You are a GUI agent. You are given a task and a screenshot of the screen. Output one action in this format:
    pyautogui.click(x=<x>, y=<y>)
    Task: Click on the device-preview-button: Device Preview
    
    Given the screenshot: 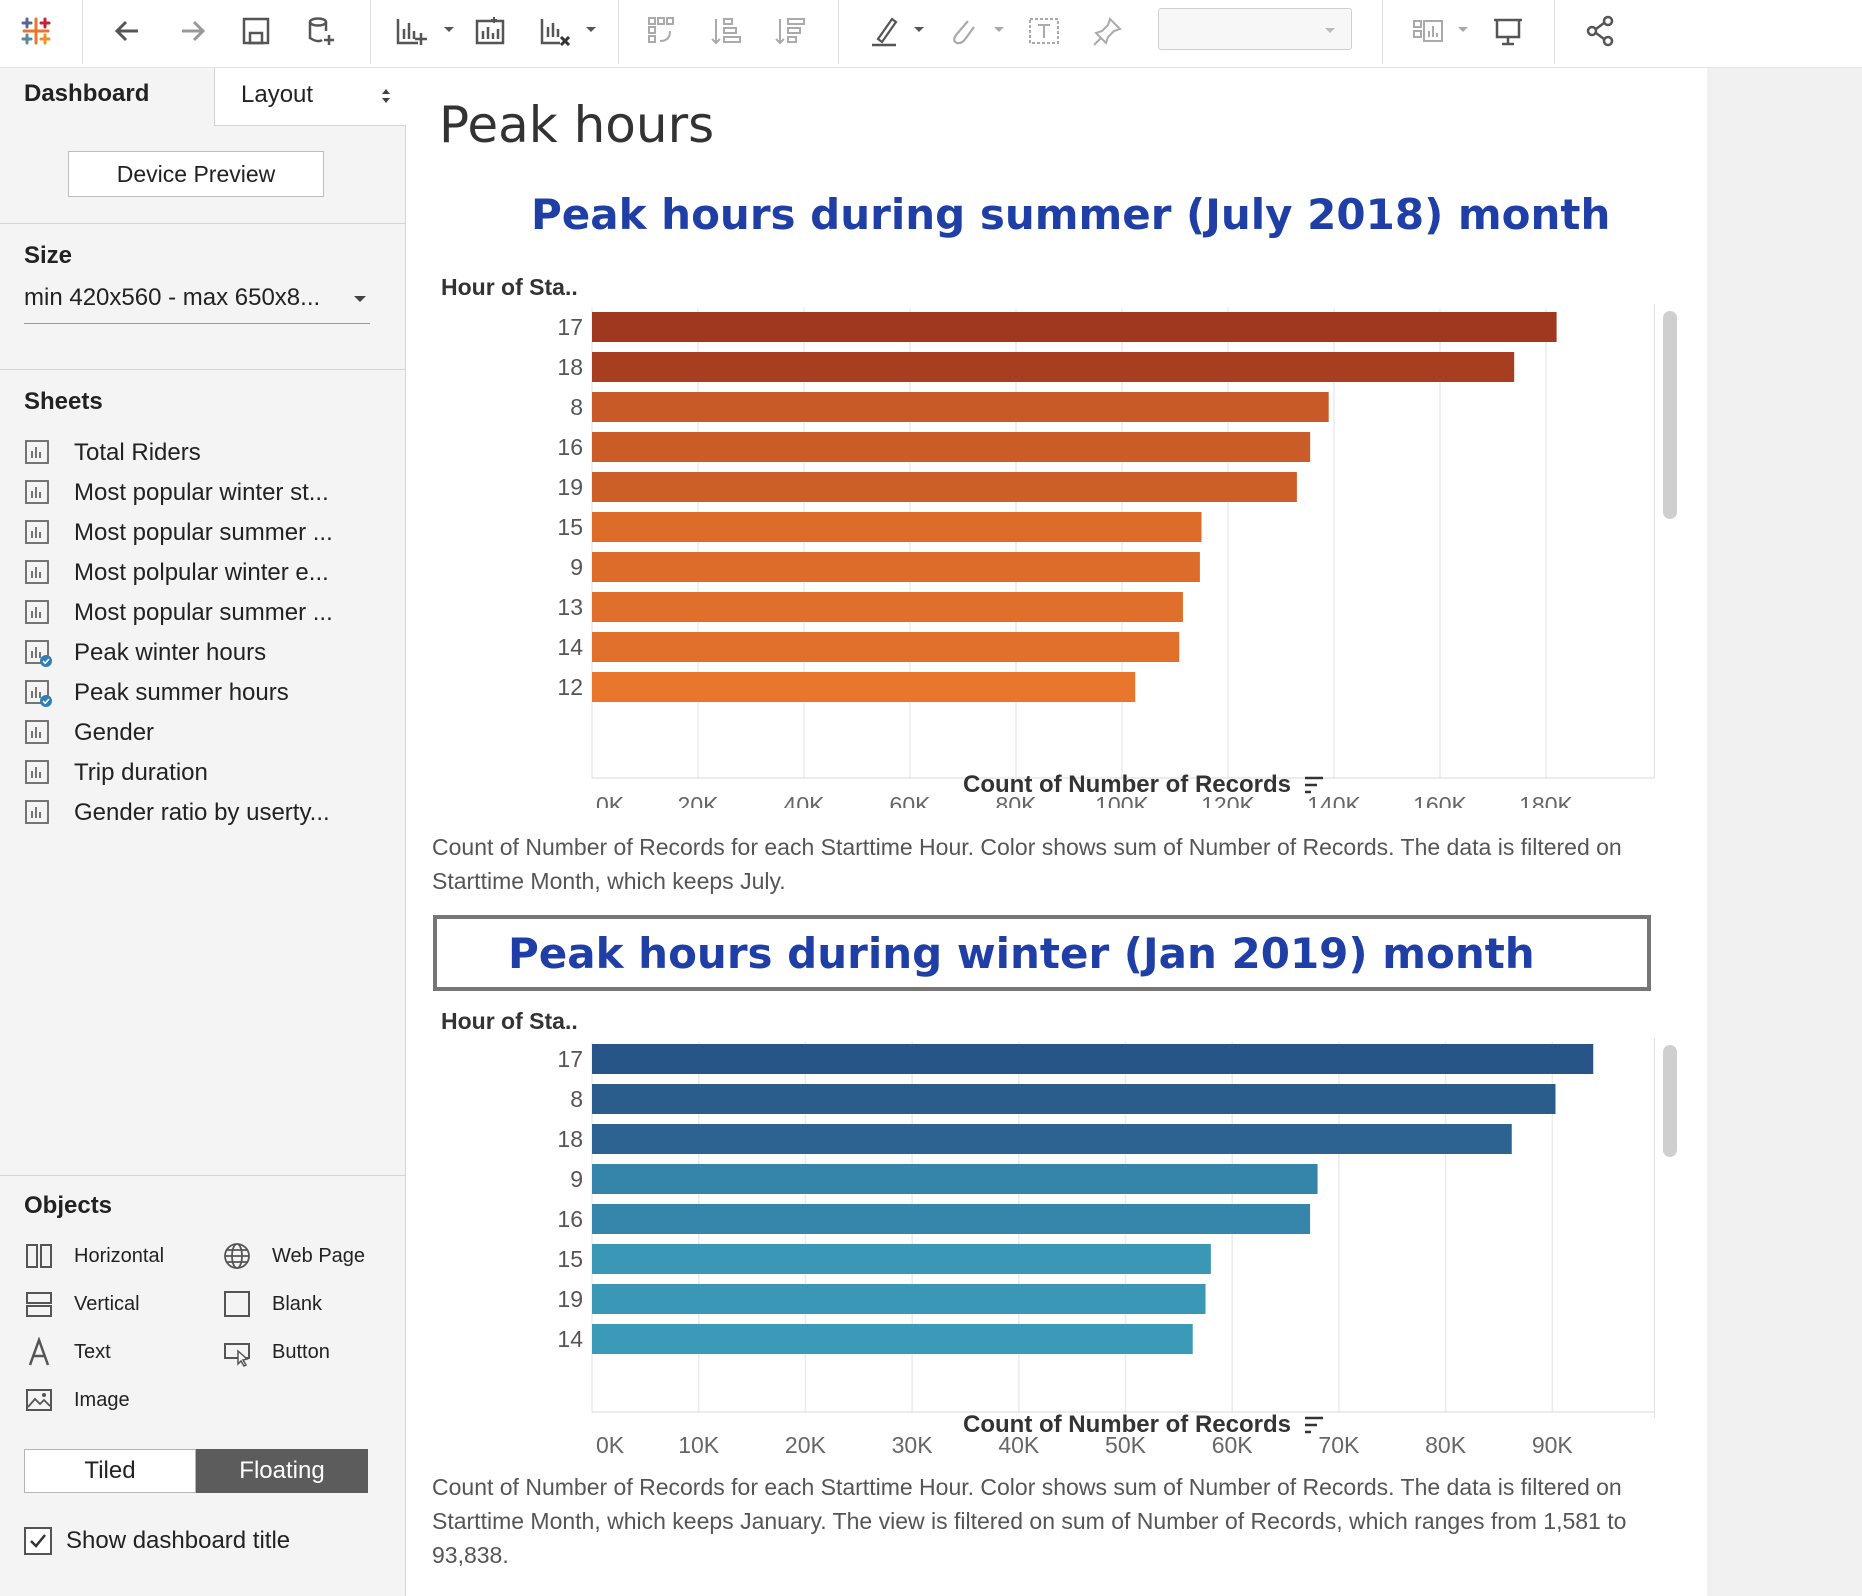 What is the action you would take?
    pyautogui.click(x=196, y=174)
    